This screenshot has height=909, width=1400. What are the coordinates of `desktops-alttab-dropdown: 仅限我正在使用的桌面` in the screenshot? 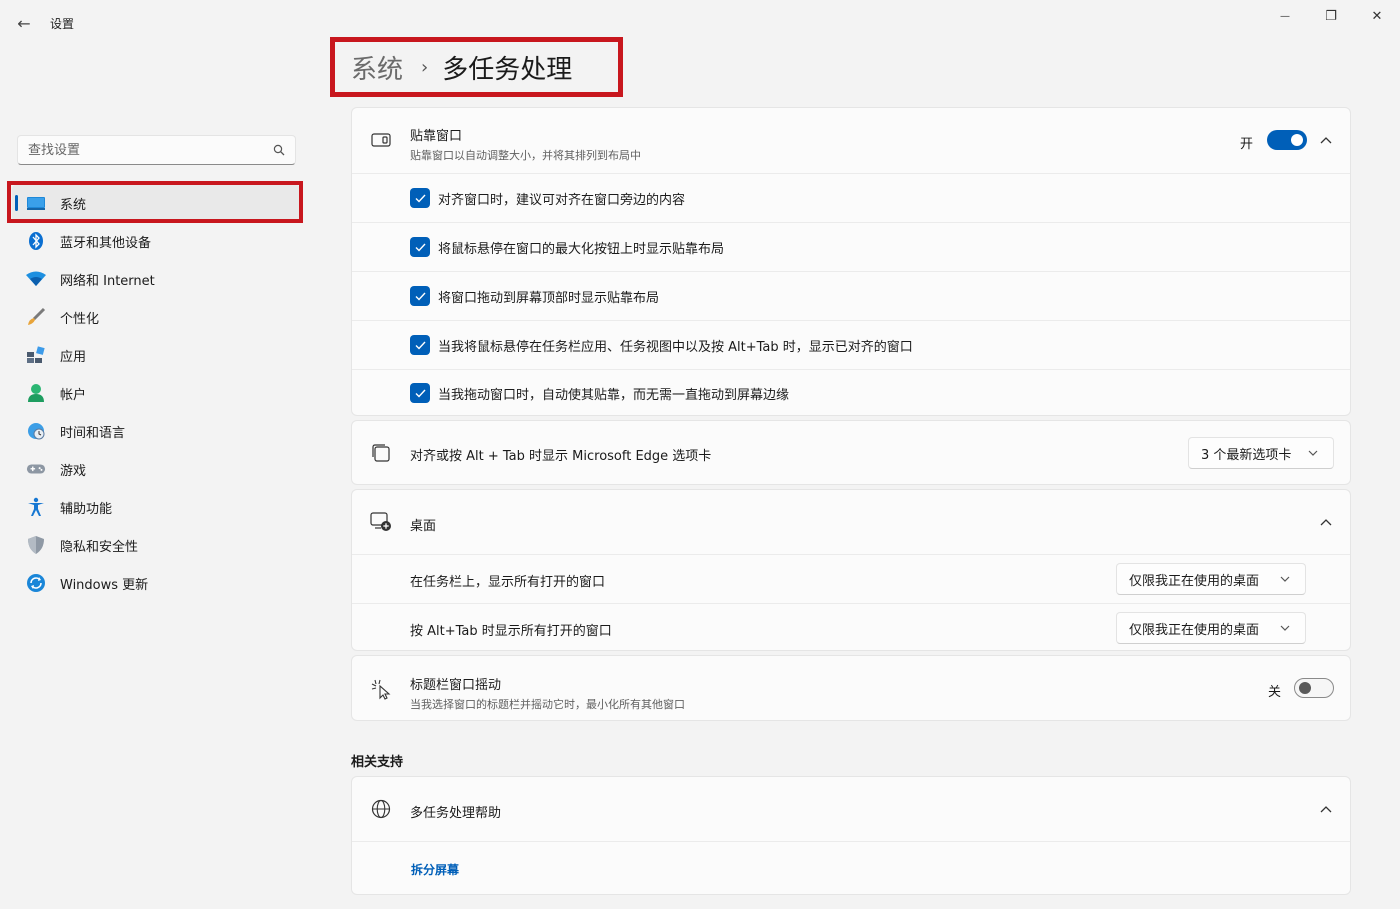 It's located at (1211, 628).